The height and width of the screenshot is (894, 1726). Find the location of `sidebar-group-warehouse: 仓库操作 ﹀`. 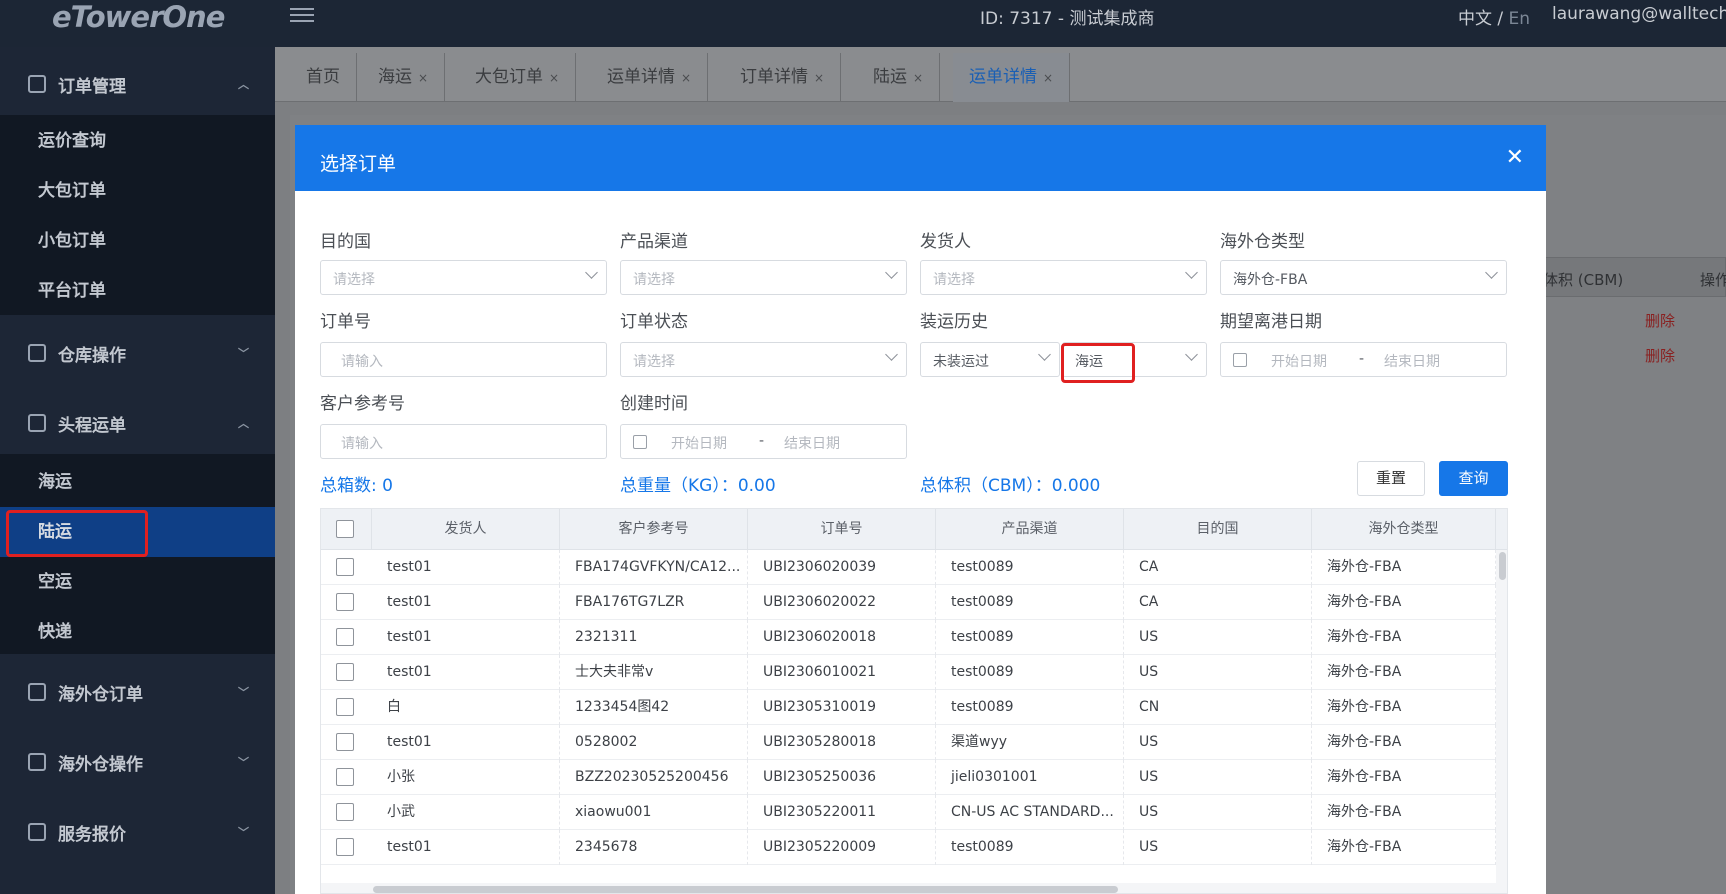

sidebar-group-warehouse: 仓库操作 ﹀ is located at coordinates (137, 353).